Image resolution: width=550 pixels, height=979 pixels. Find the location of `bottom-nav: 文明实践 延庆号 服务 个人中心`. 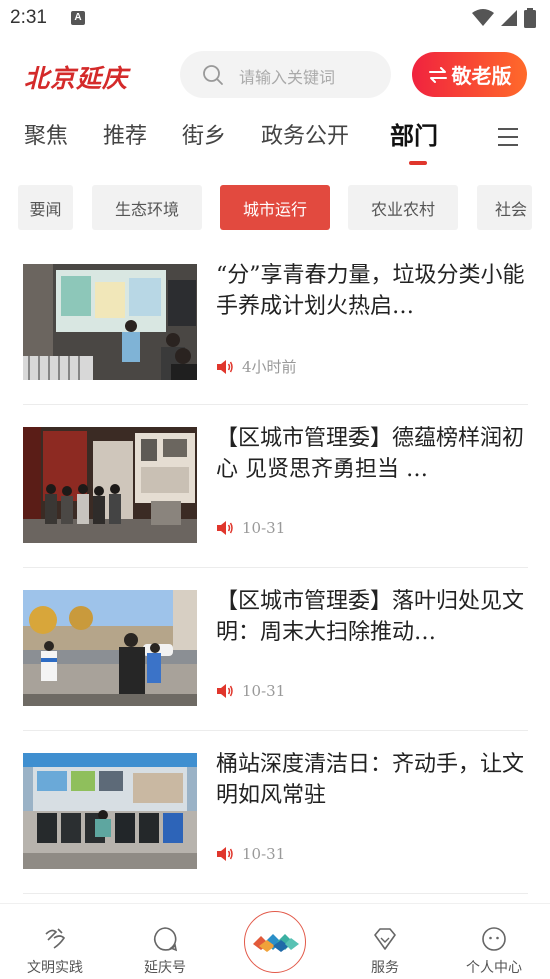

bottom-nav: 文明实践 延庆号 服务 个人中心 is located at coordinates (275, 941).